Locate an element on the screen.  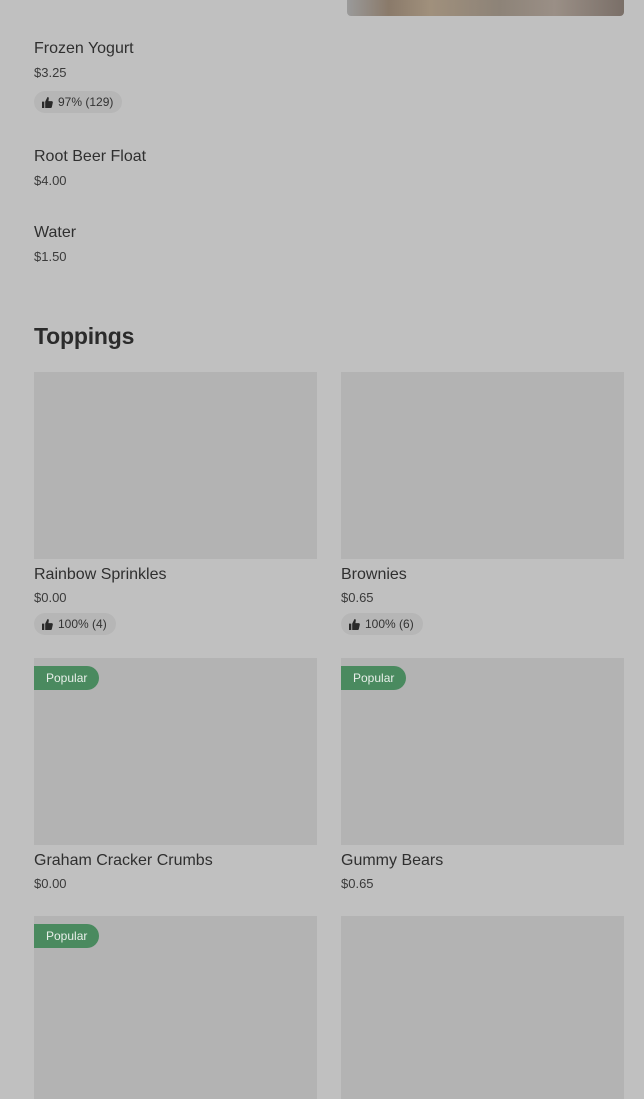
rating-text: 97% (129) is located at coordinates (86, 102).